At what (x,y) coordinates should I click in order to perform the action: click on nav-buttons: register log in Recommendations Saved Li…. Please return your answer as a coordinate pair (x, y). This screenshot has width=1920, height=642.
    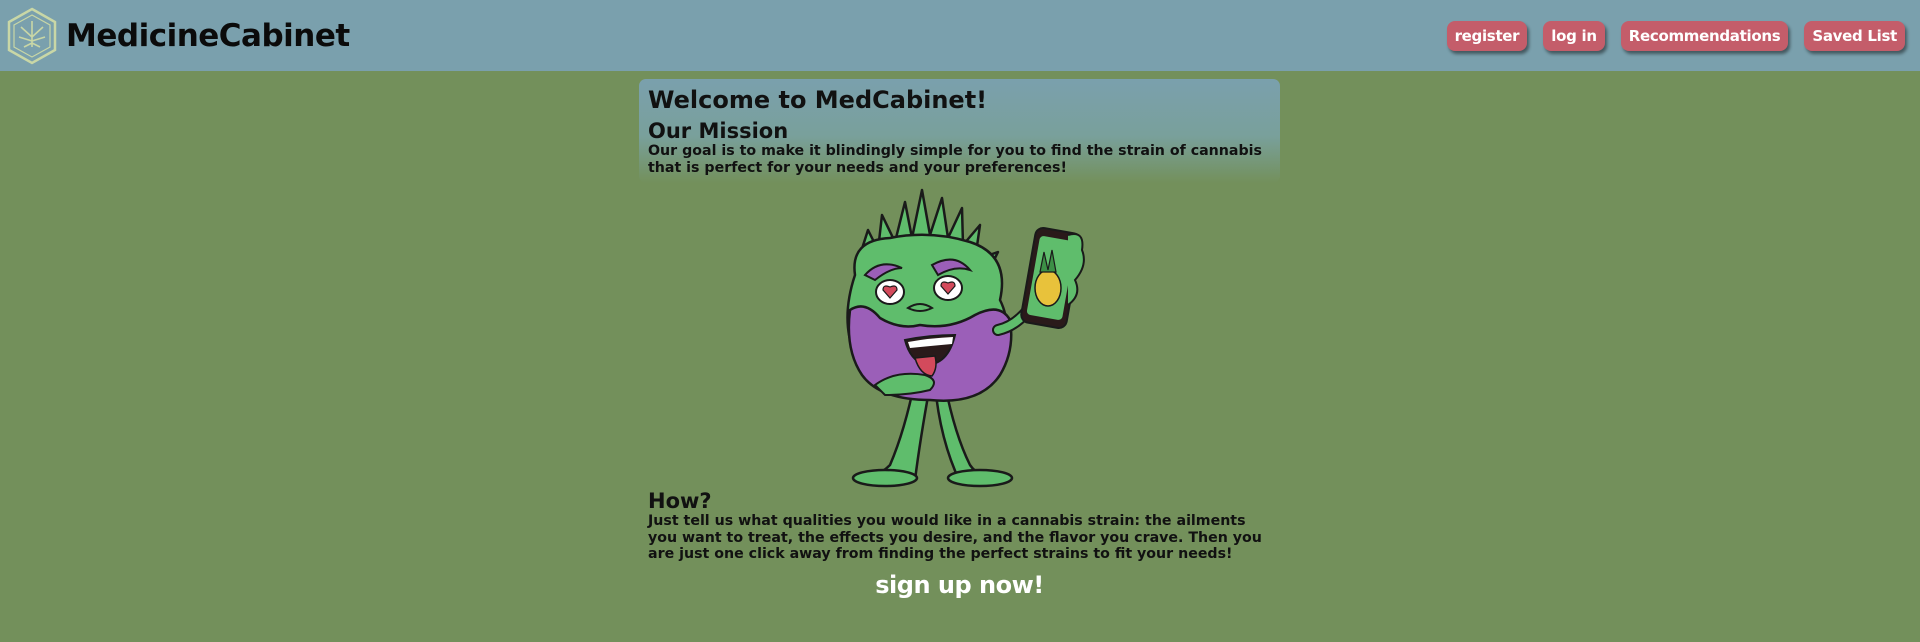
    Looking at the image, I should click on (1675, 36).